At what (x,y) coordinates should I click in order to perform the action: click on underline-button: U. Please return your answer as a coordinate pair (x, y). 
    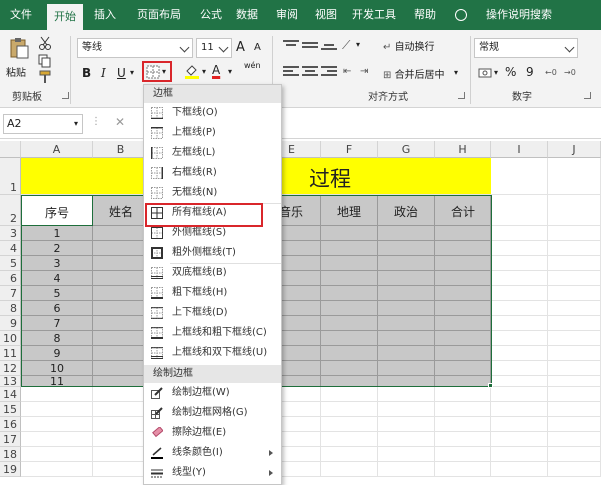
    Looking at the image, I should click on (121, 73).